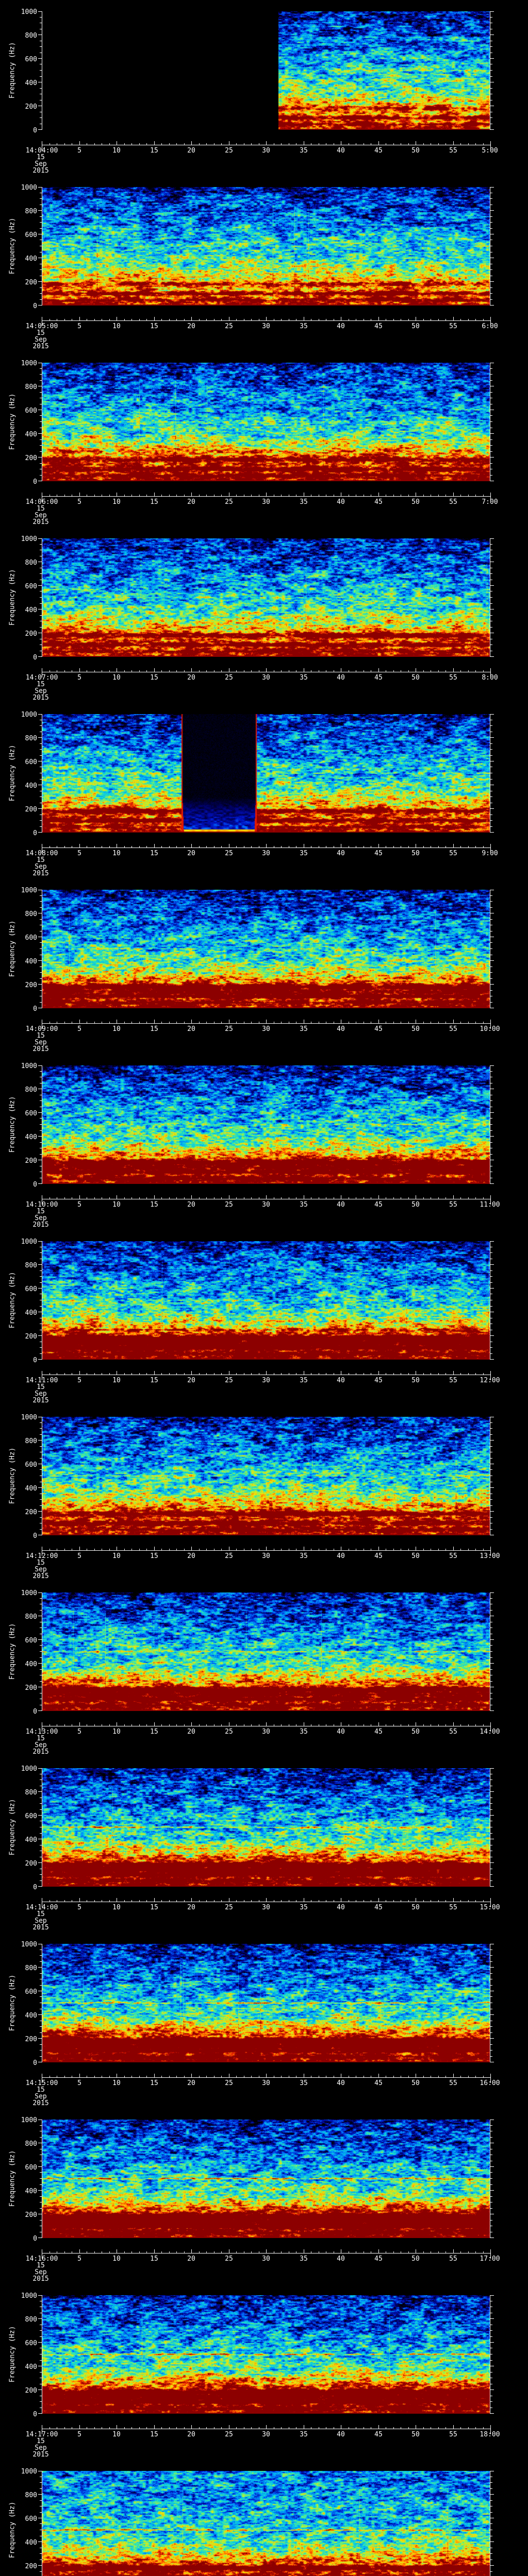 Image resolution: width=528 pixels, height=2576 pixels. Describe the element at coordinates (12, 1651) in the screenshot. I see `y-axis-title: Frequency (Hz)` at that location.